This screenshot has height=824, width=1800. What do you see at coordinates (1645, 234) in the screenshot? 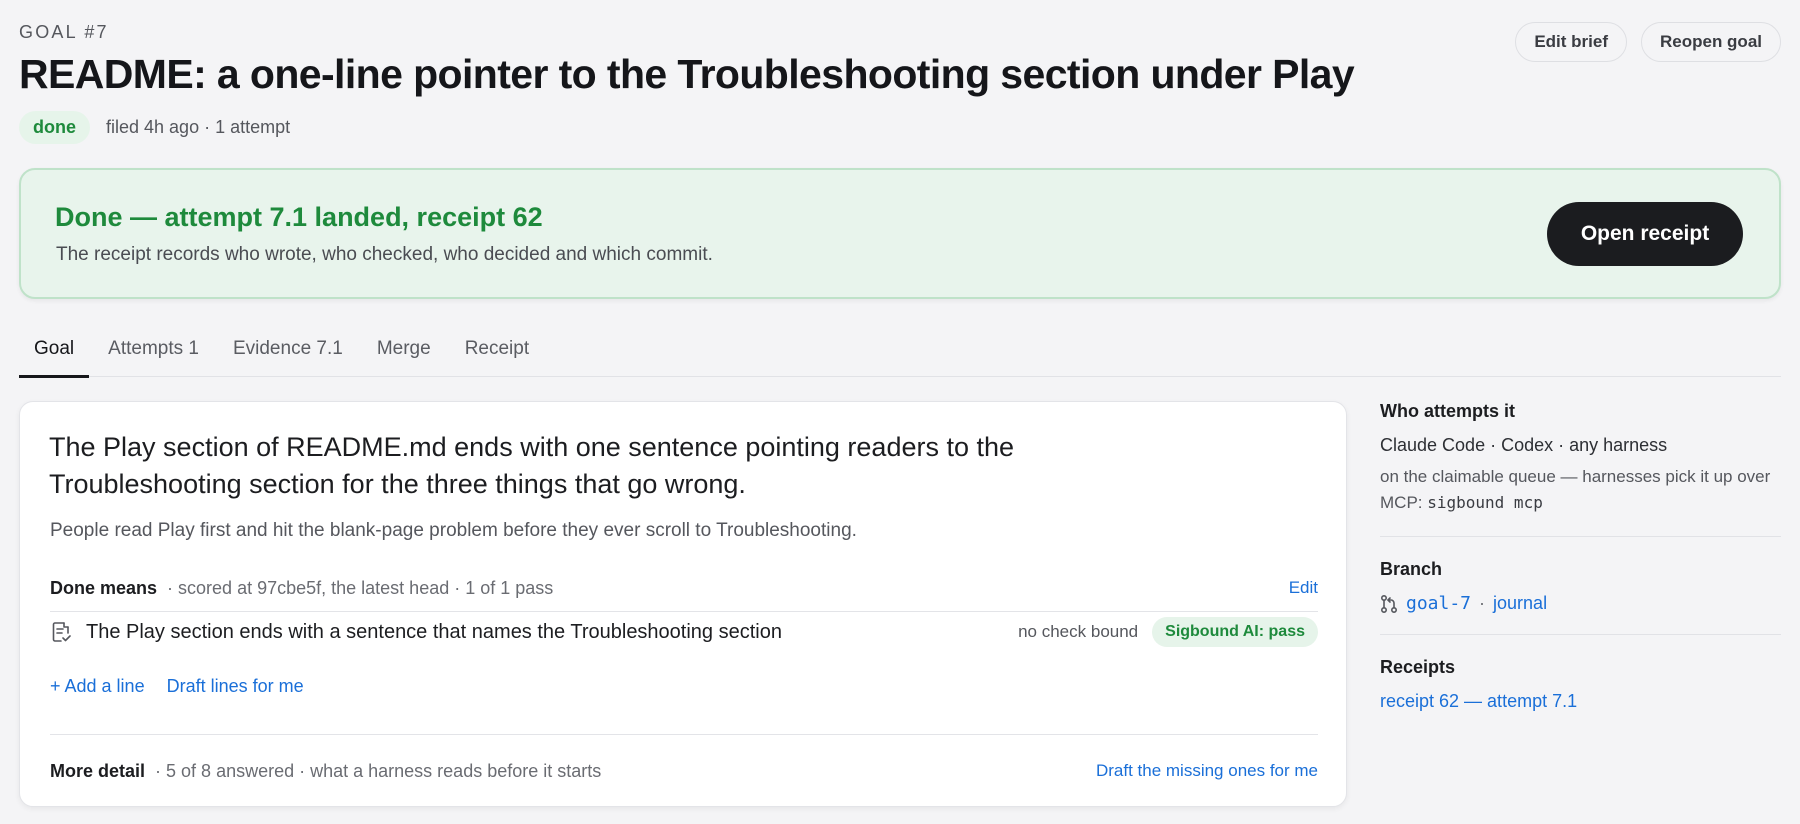
I see `open-receipt-button: Open receipt` at bounding box center [1645, 234].